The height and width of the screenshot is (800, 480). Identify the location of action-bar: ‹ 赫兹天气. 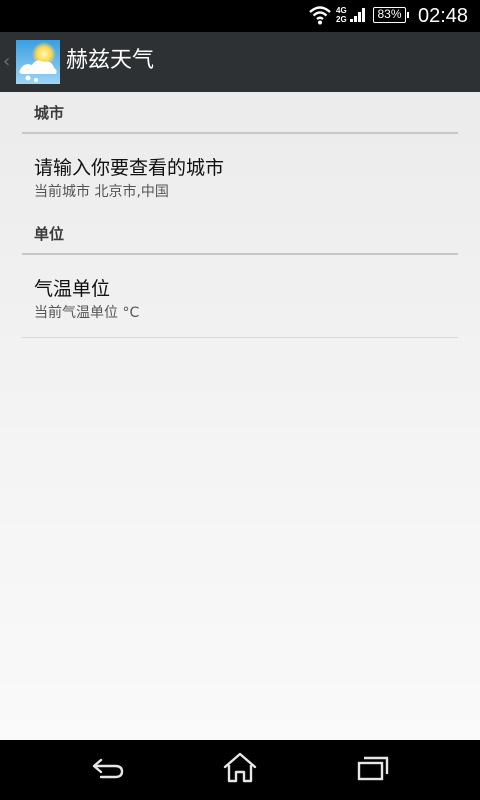
(240, 62).